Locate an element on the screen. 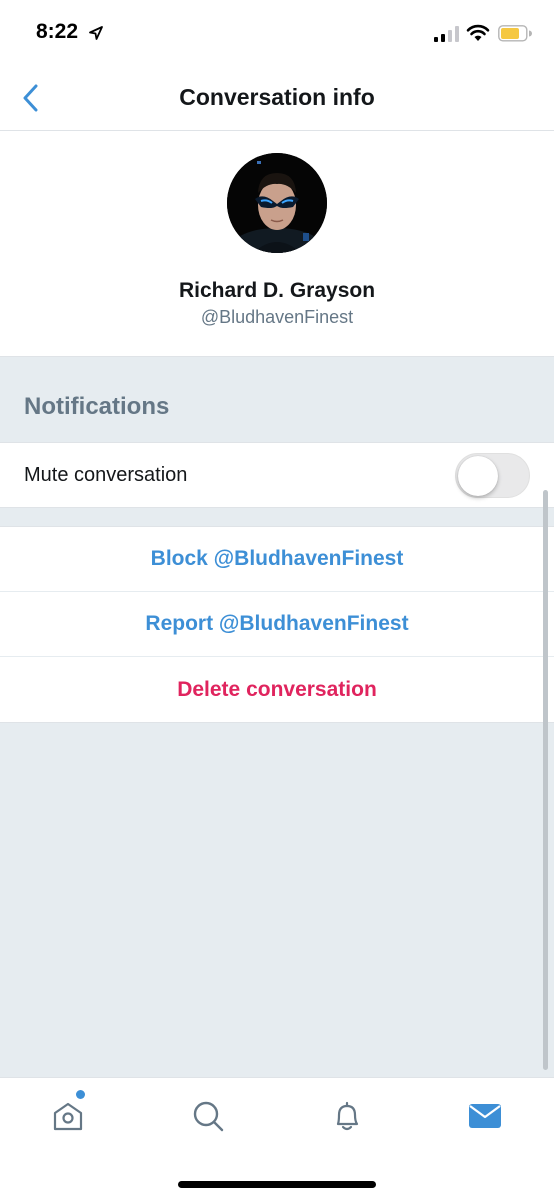 This screenshot has height=1200, width=554. report-user-button: Report @BludhavenFinest is located at coordinates (277, 624).